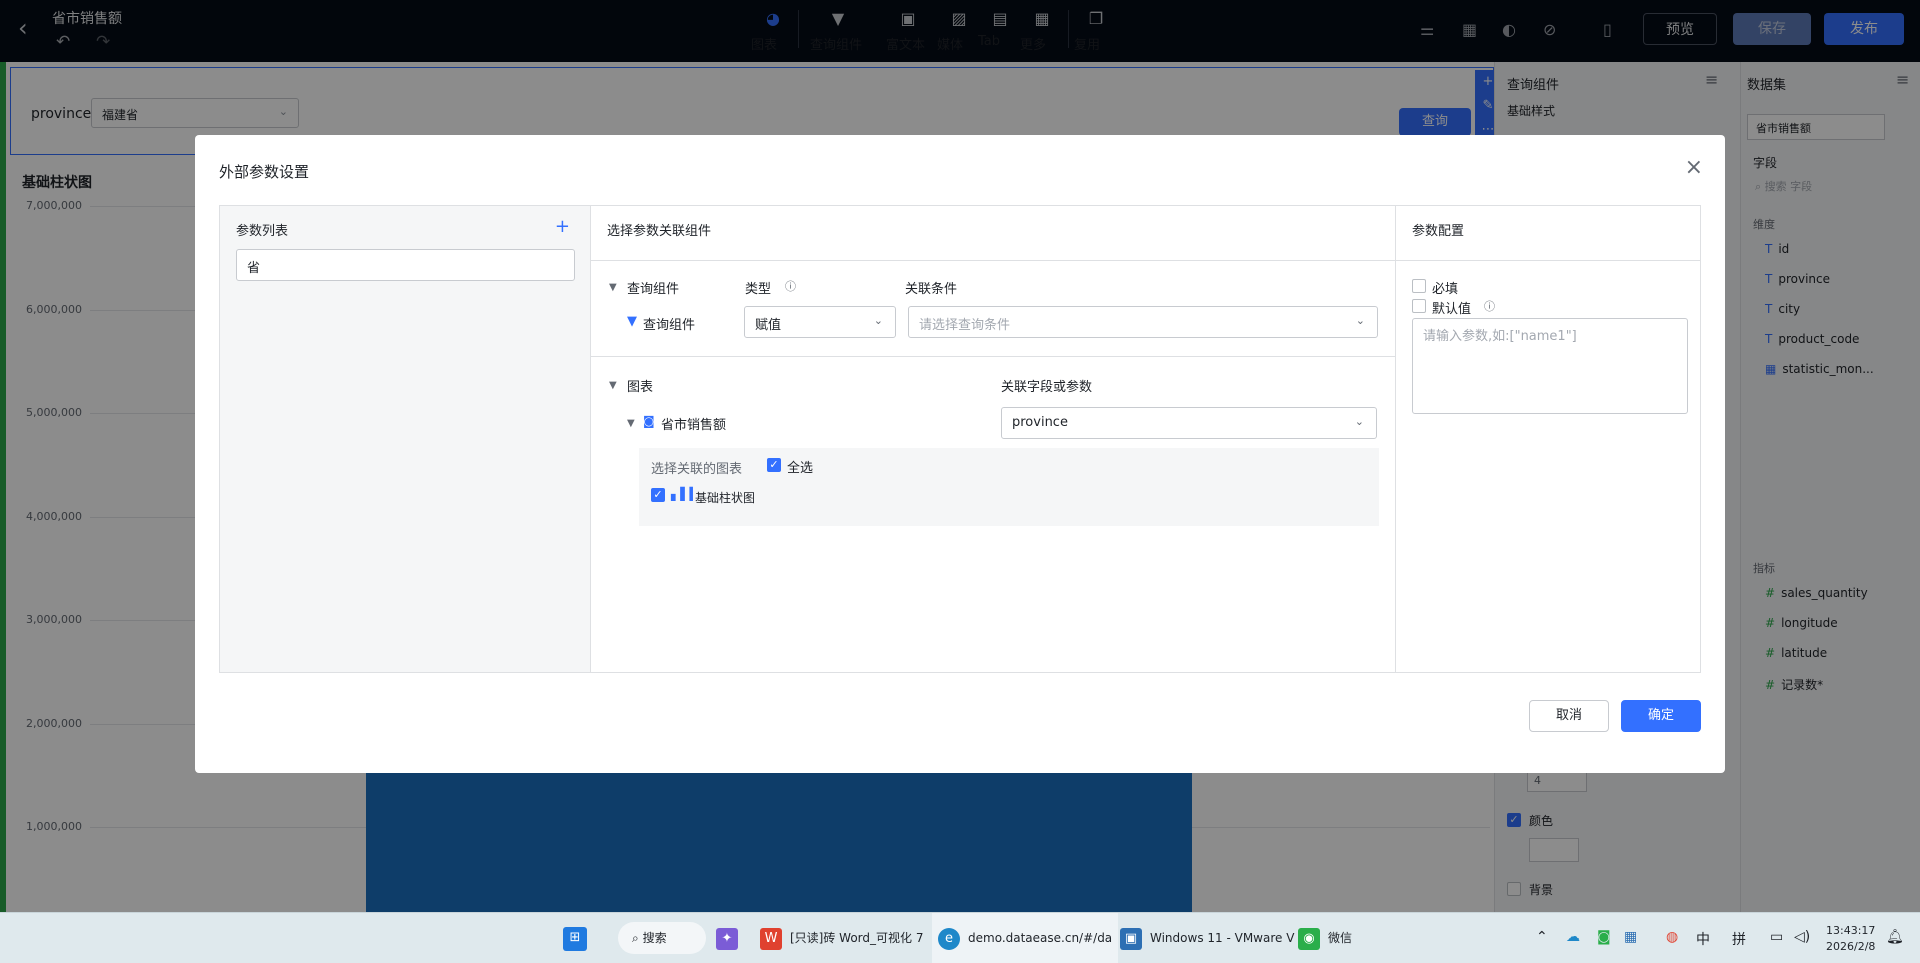 This screenshot has height=963, width=1920. What do you see at coordinates (1438, 231) in the screenshot?
I see `config-title: 参数配置` at bounding box center [1438, 231].